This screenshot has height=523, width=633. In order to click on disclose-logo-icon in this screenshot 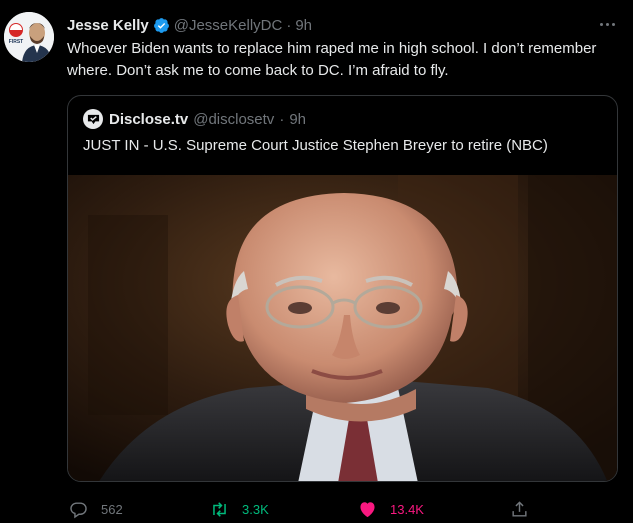, I will do `click(93, 119)`.